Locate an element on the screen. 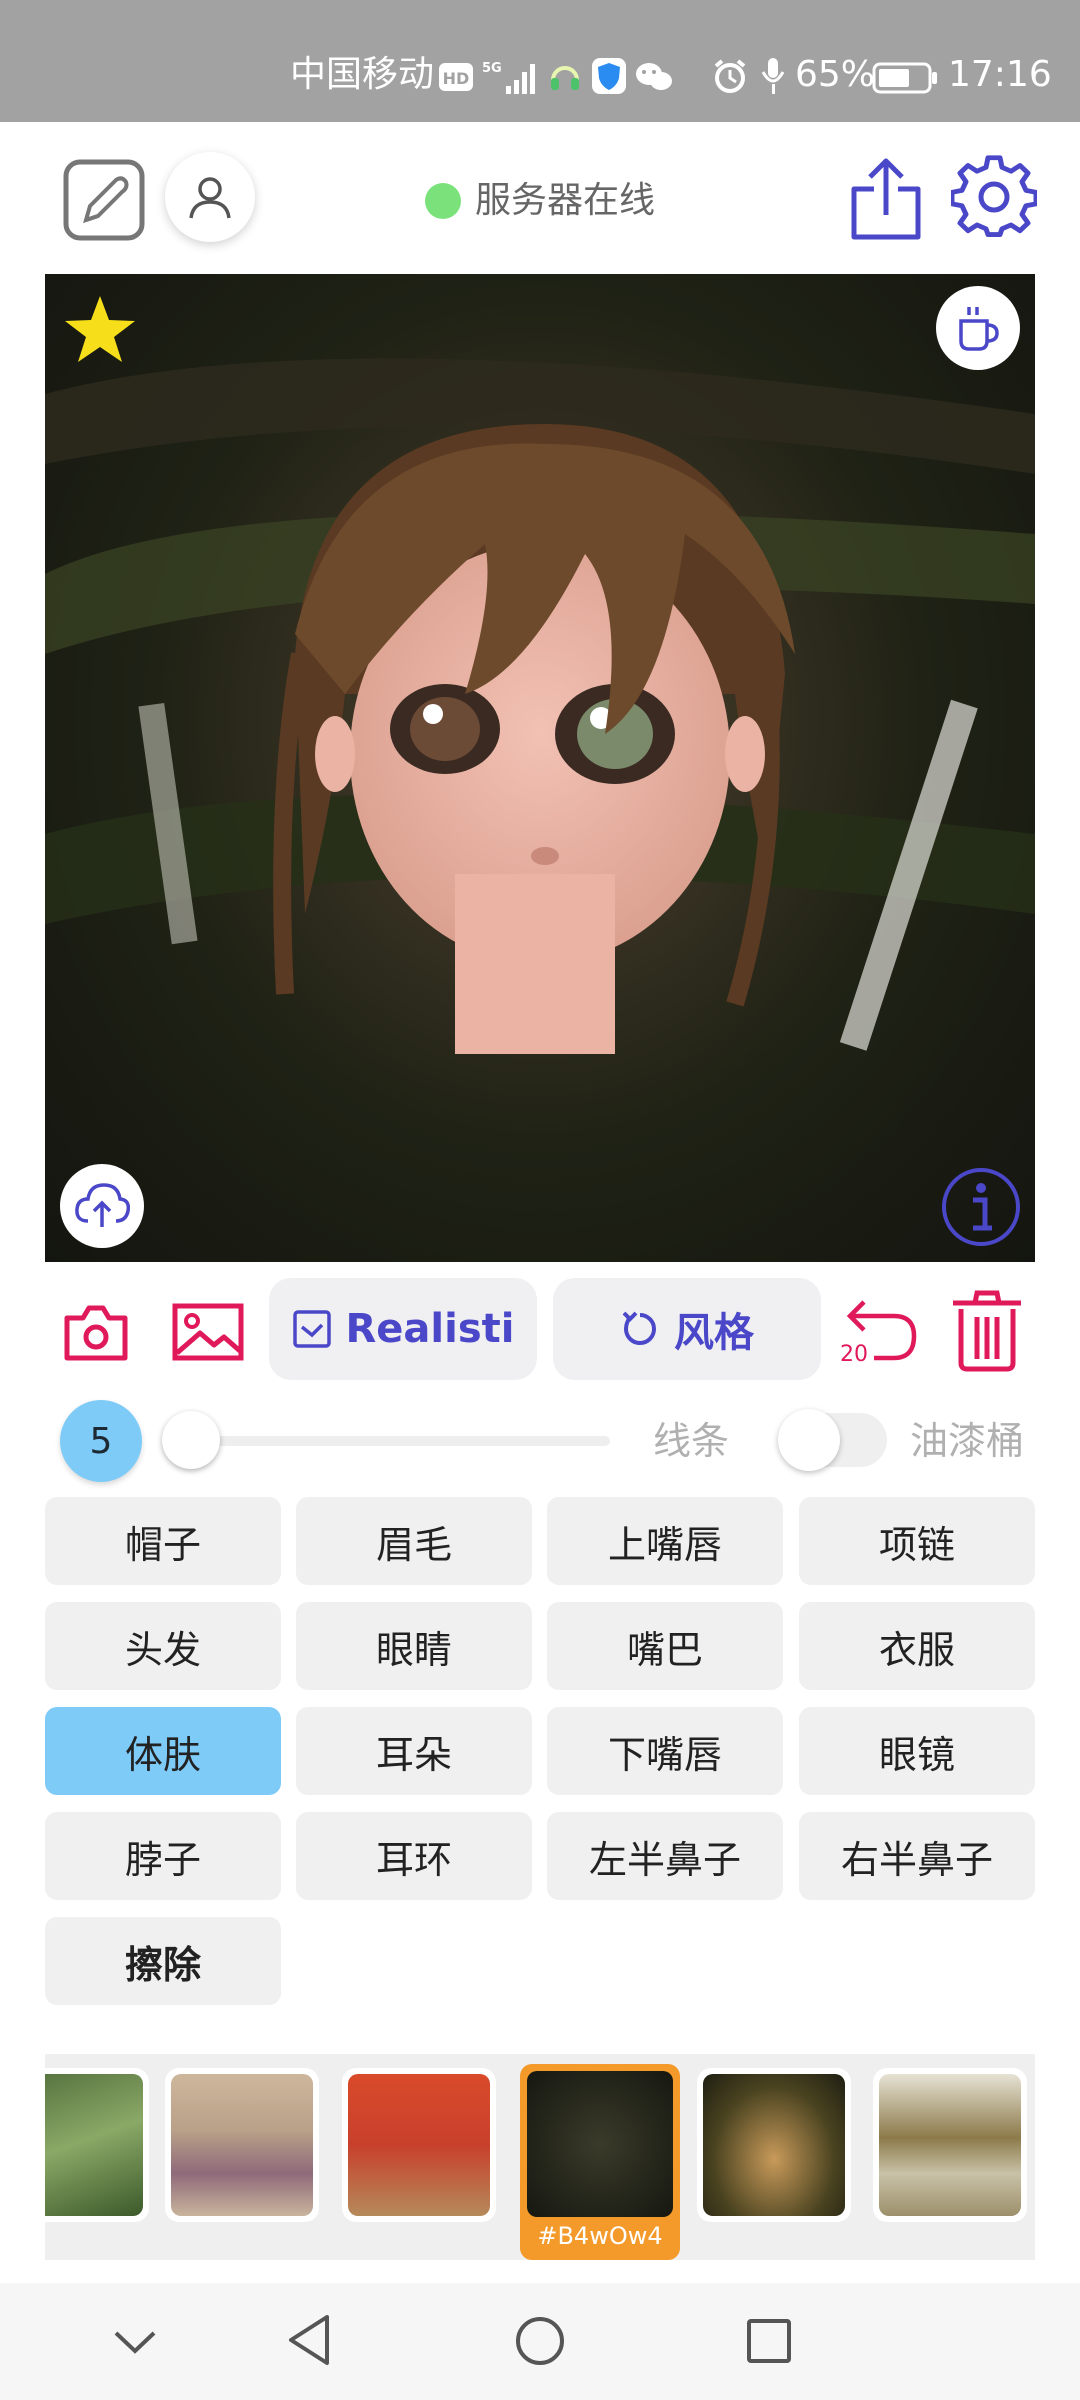 This screenshot has width=1080, height=2400. chevron-down-icon is located at coordinates (135, 2342).